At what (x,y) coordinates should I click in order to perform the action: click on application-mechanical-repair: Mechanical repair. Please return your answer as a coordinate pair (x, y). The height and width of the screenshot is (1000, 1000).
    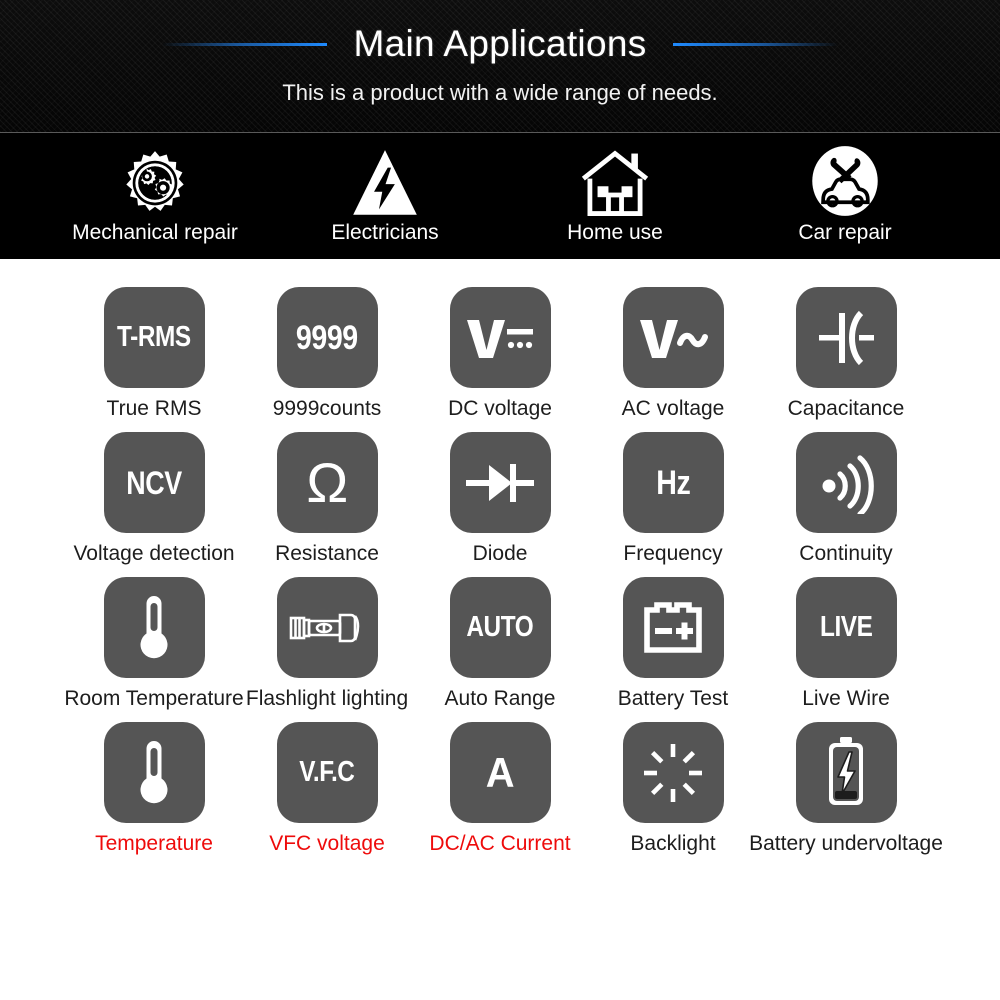
    Looking at the image, I should click on (155, 195).